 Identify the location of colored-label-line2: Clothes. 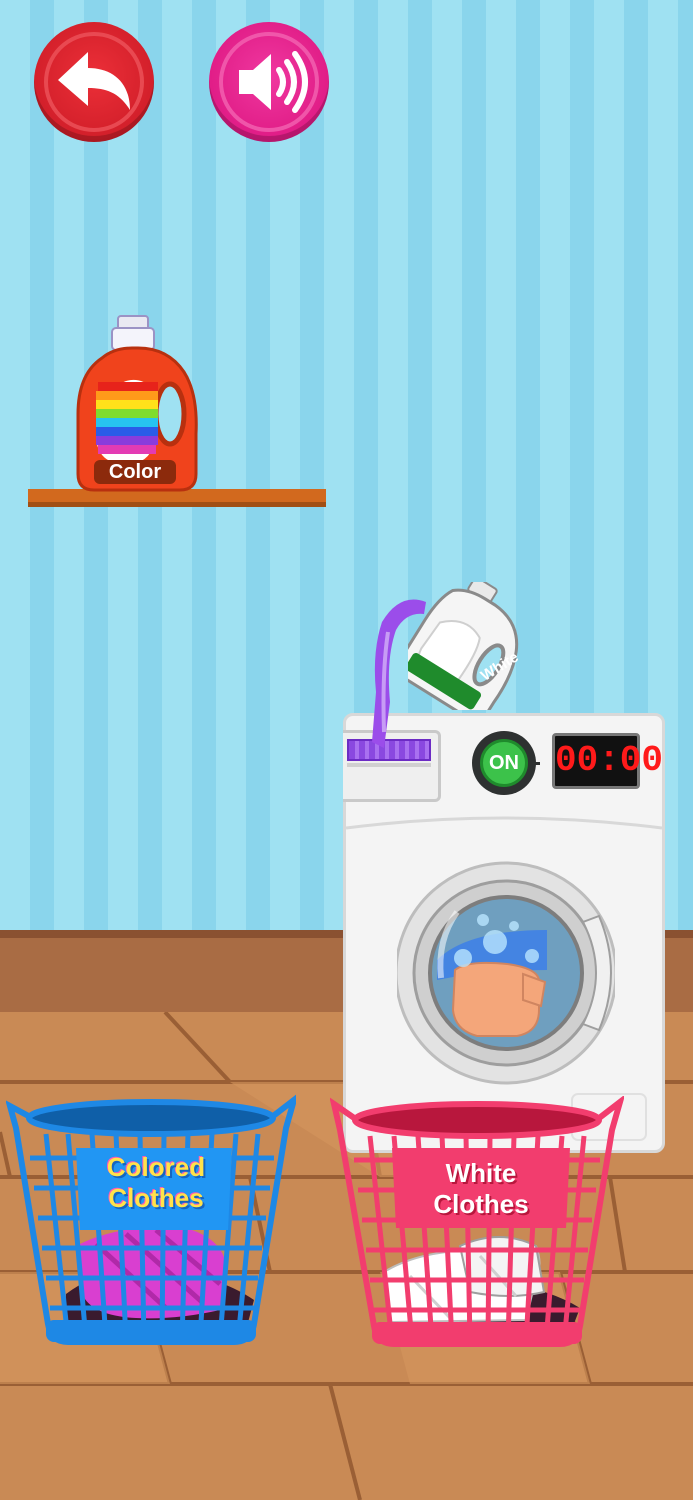
(156, 1198).